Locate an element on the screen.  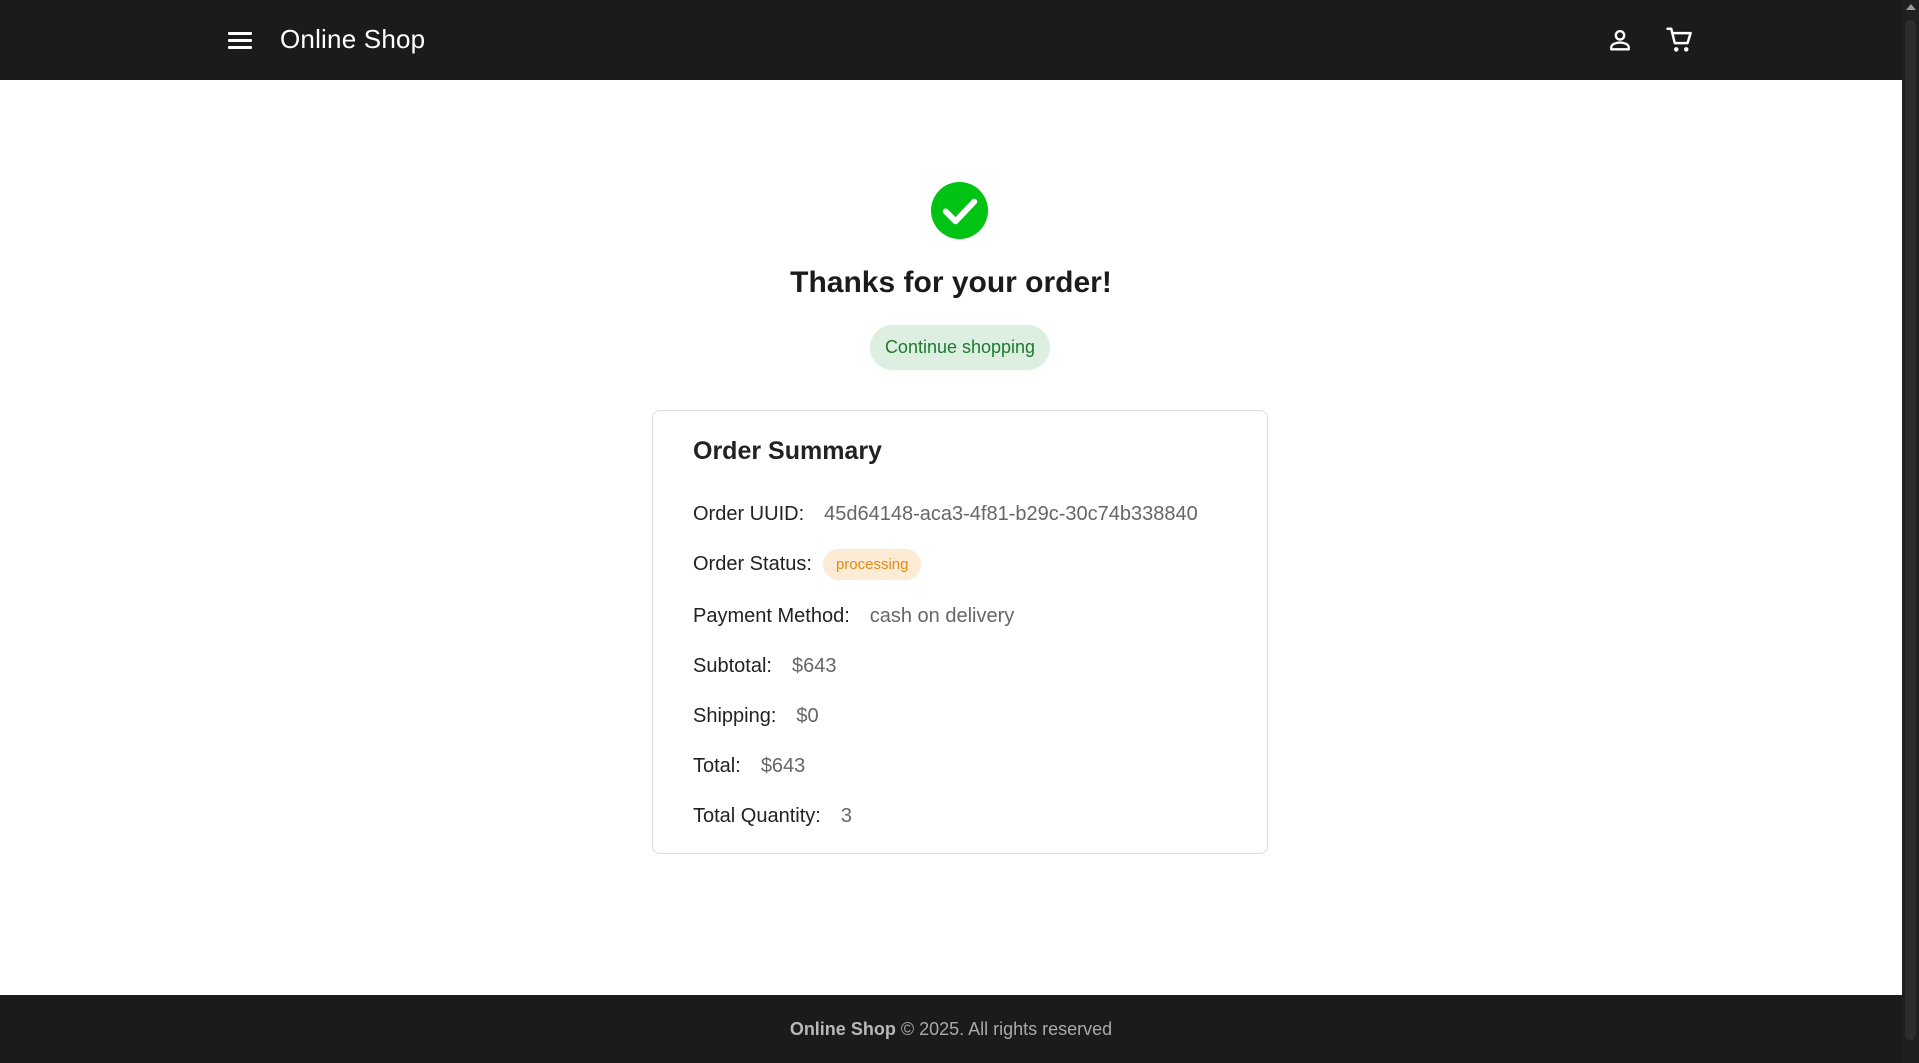
shipping-value: $0 is located at coordinates (807, 716).